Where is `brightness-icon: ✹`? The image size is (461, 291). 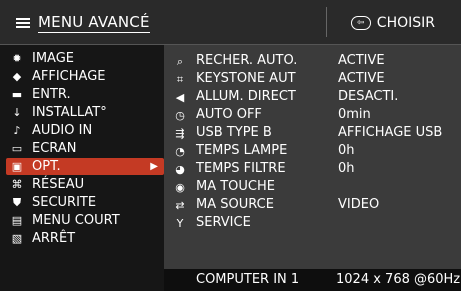 brightness-icon: ✹ is located at coordinates (17, 58).